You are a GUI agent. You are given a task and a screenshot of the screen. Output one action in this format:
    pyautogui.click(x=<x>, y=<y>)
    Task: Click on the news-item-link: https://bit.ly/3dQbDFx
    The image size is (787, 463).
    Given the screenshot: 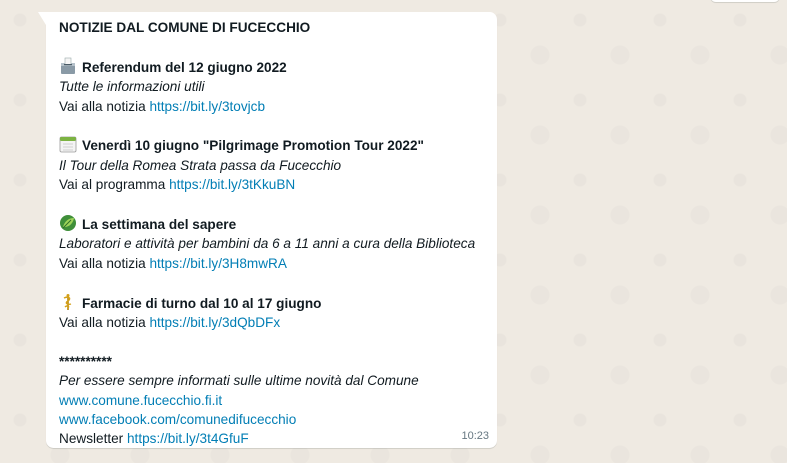 What is the action you would take?
    pyautogui.click(x=214, y=322)
    